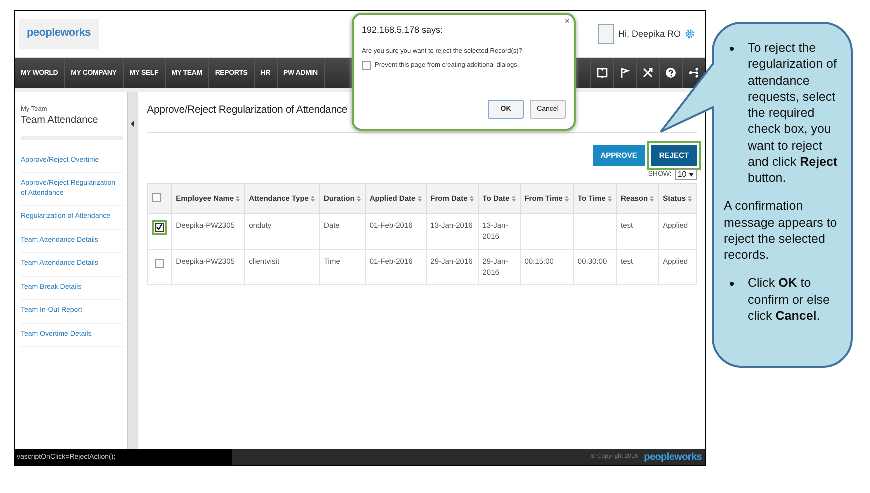 Image resolution: width=870 pixels, height=493 pixels. What do you see at coordinates (157, 197) in the screenshot?
I see `select-all-checkbox` at bounding box center [157, 197].